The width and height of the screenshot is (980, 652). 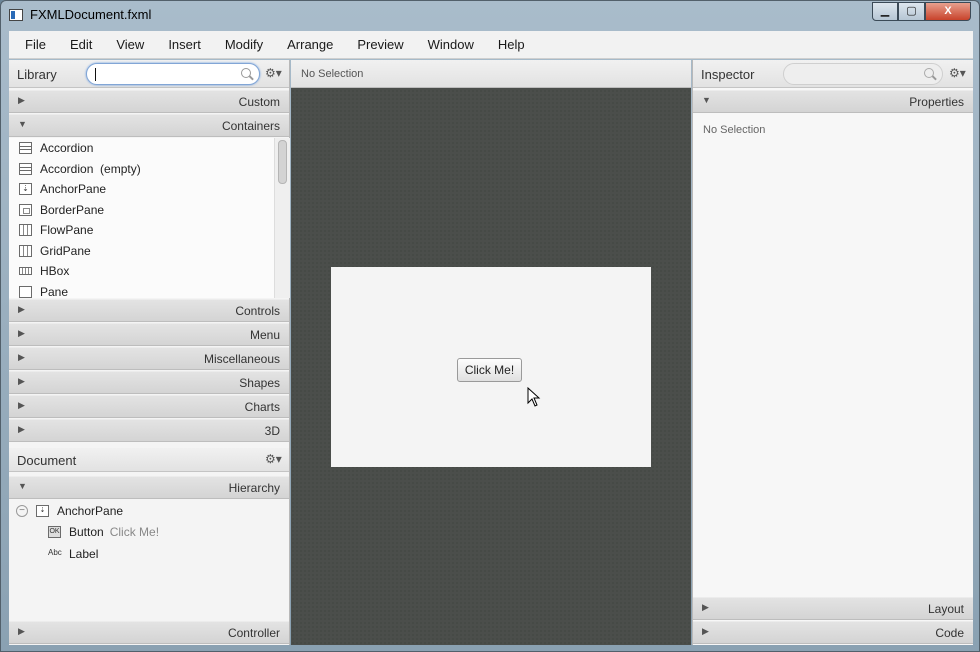 I want to click on list-item-accordion-empty: Accordion (empty), so click(x=141, y=169).